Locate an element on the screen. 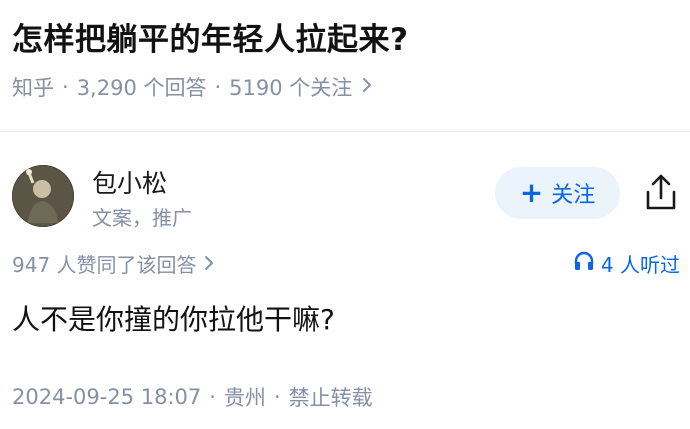 The height and width of the screenshot is (429, 690). answer-footer: 2024-09-25 18:07 · 贵州 · 禁止转载 is located at coordinates (192, 397).